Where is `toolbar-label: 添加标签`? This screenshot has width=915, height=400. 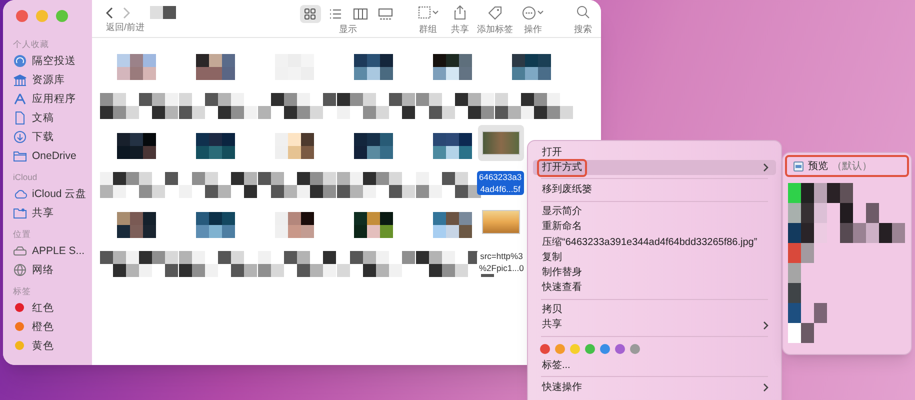
toolbar-label: 添加标签 is located at coordinates (495, 29).